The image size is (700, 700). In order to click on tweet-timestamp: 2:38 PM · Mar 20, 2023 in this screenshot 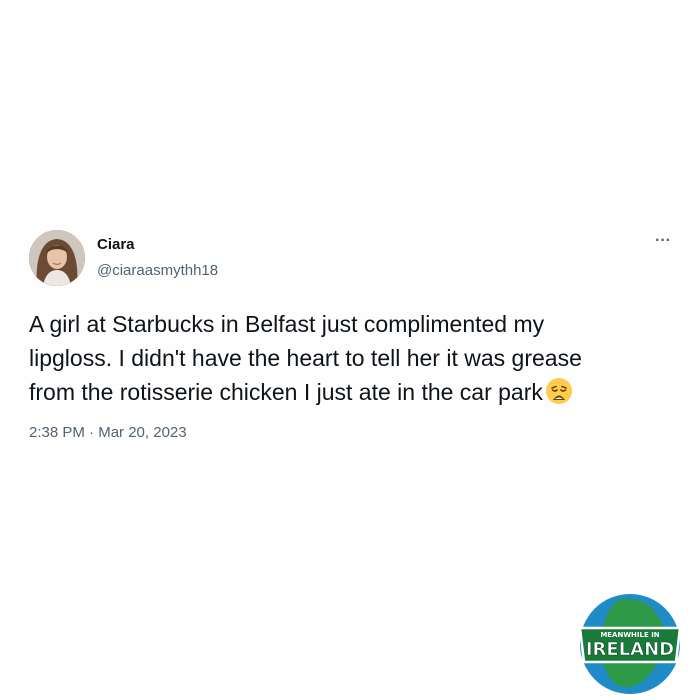, I will do `click(108, 432)`.